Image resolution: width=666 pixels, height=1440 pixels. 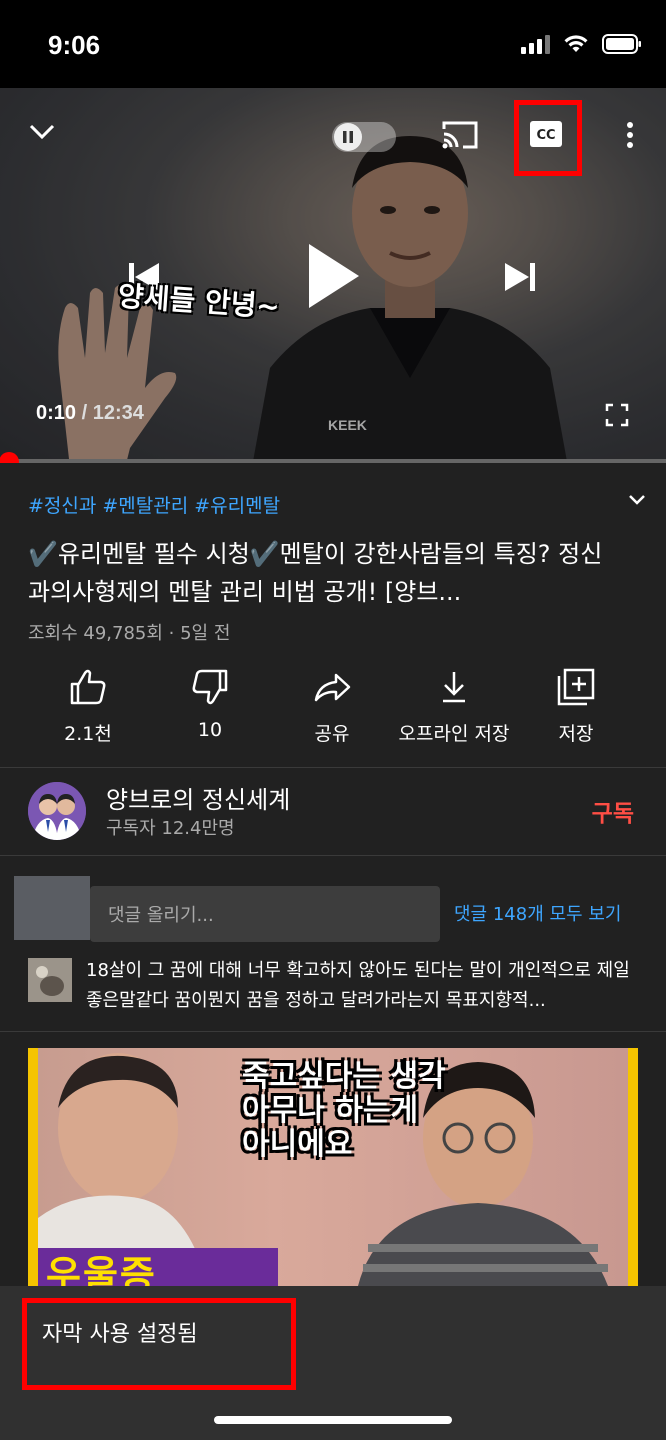 What do you see at coordinates (129, 633) in the screenshot?
I see `video-meta: 조회수 49,785회 · 5일 전` at bounding box center [129, 633].